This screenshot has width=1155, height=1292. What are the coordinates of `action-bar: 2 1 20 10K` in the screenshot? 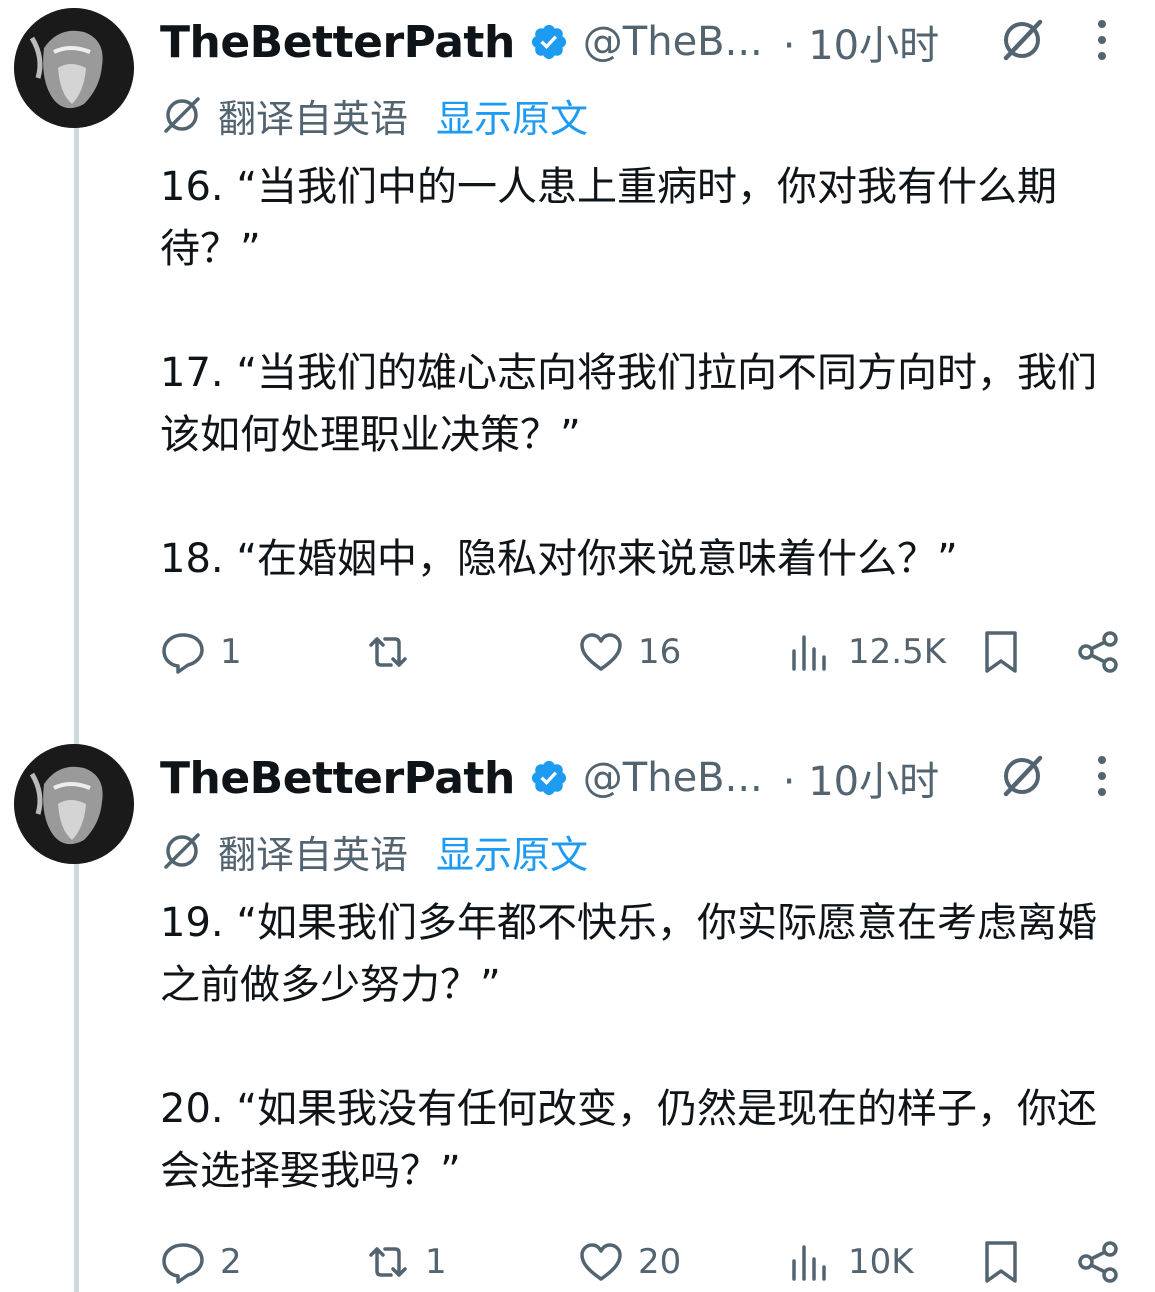 It's located at (645, 1262).